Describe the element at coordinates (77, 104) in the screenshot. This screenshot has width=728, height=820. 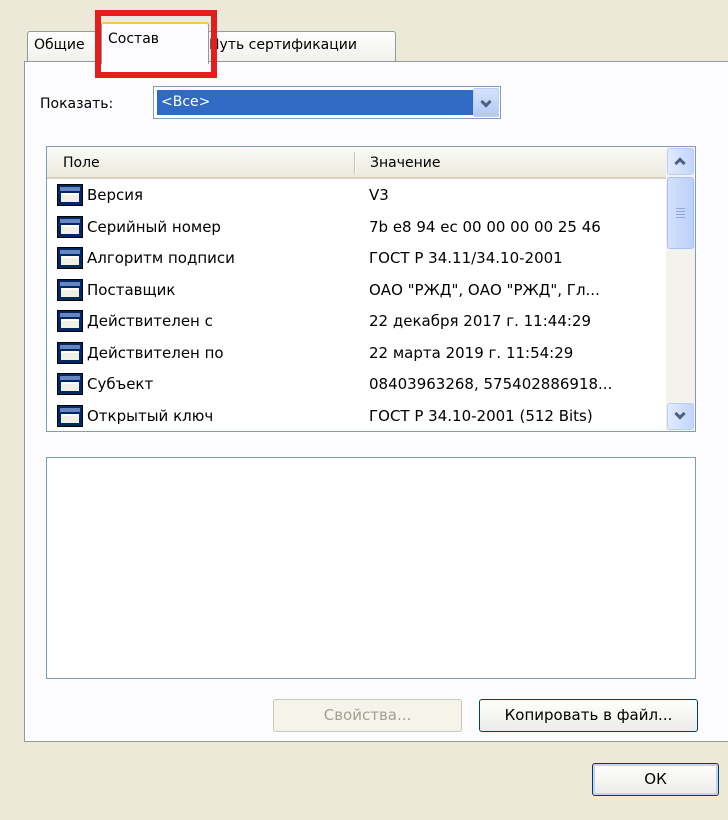
I see `show-label: Показать:` at that location.